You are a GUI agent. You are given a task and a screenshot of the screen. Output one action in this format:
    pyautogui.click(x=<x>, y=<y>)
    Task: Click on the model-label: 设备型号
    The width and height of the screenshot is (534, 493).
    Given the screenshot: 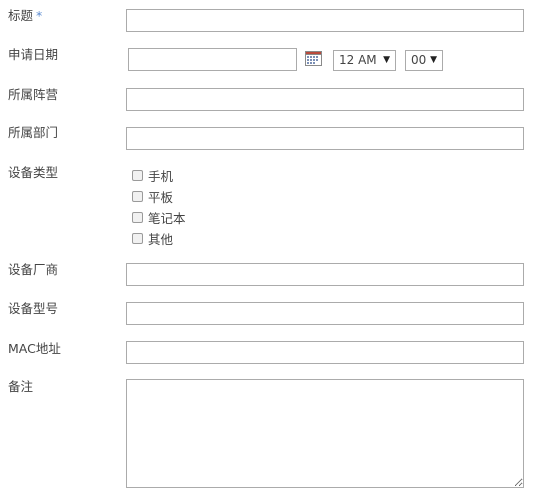 What is the action you would take?
    pyautogui.click(x=33, y=308)
    